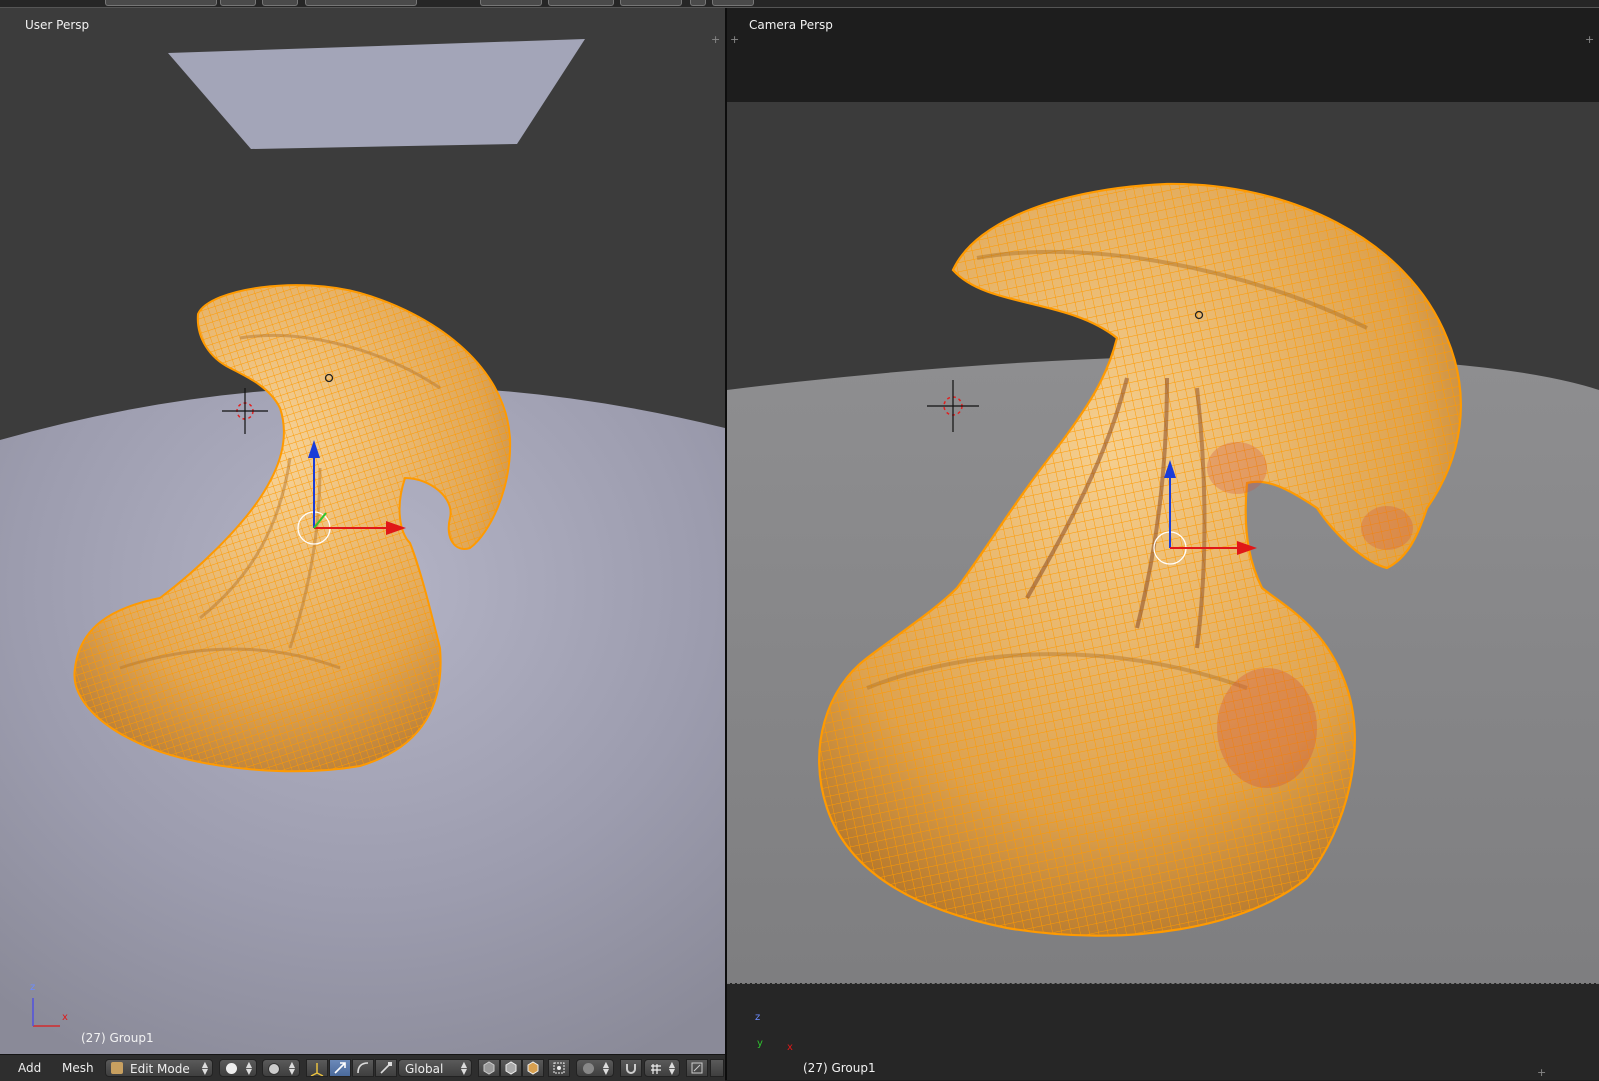  I want to click on limit-selection-visible-button, so click(559, 1068).